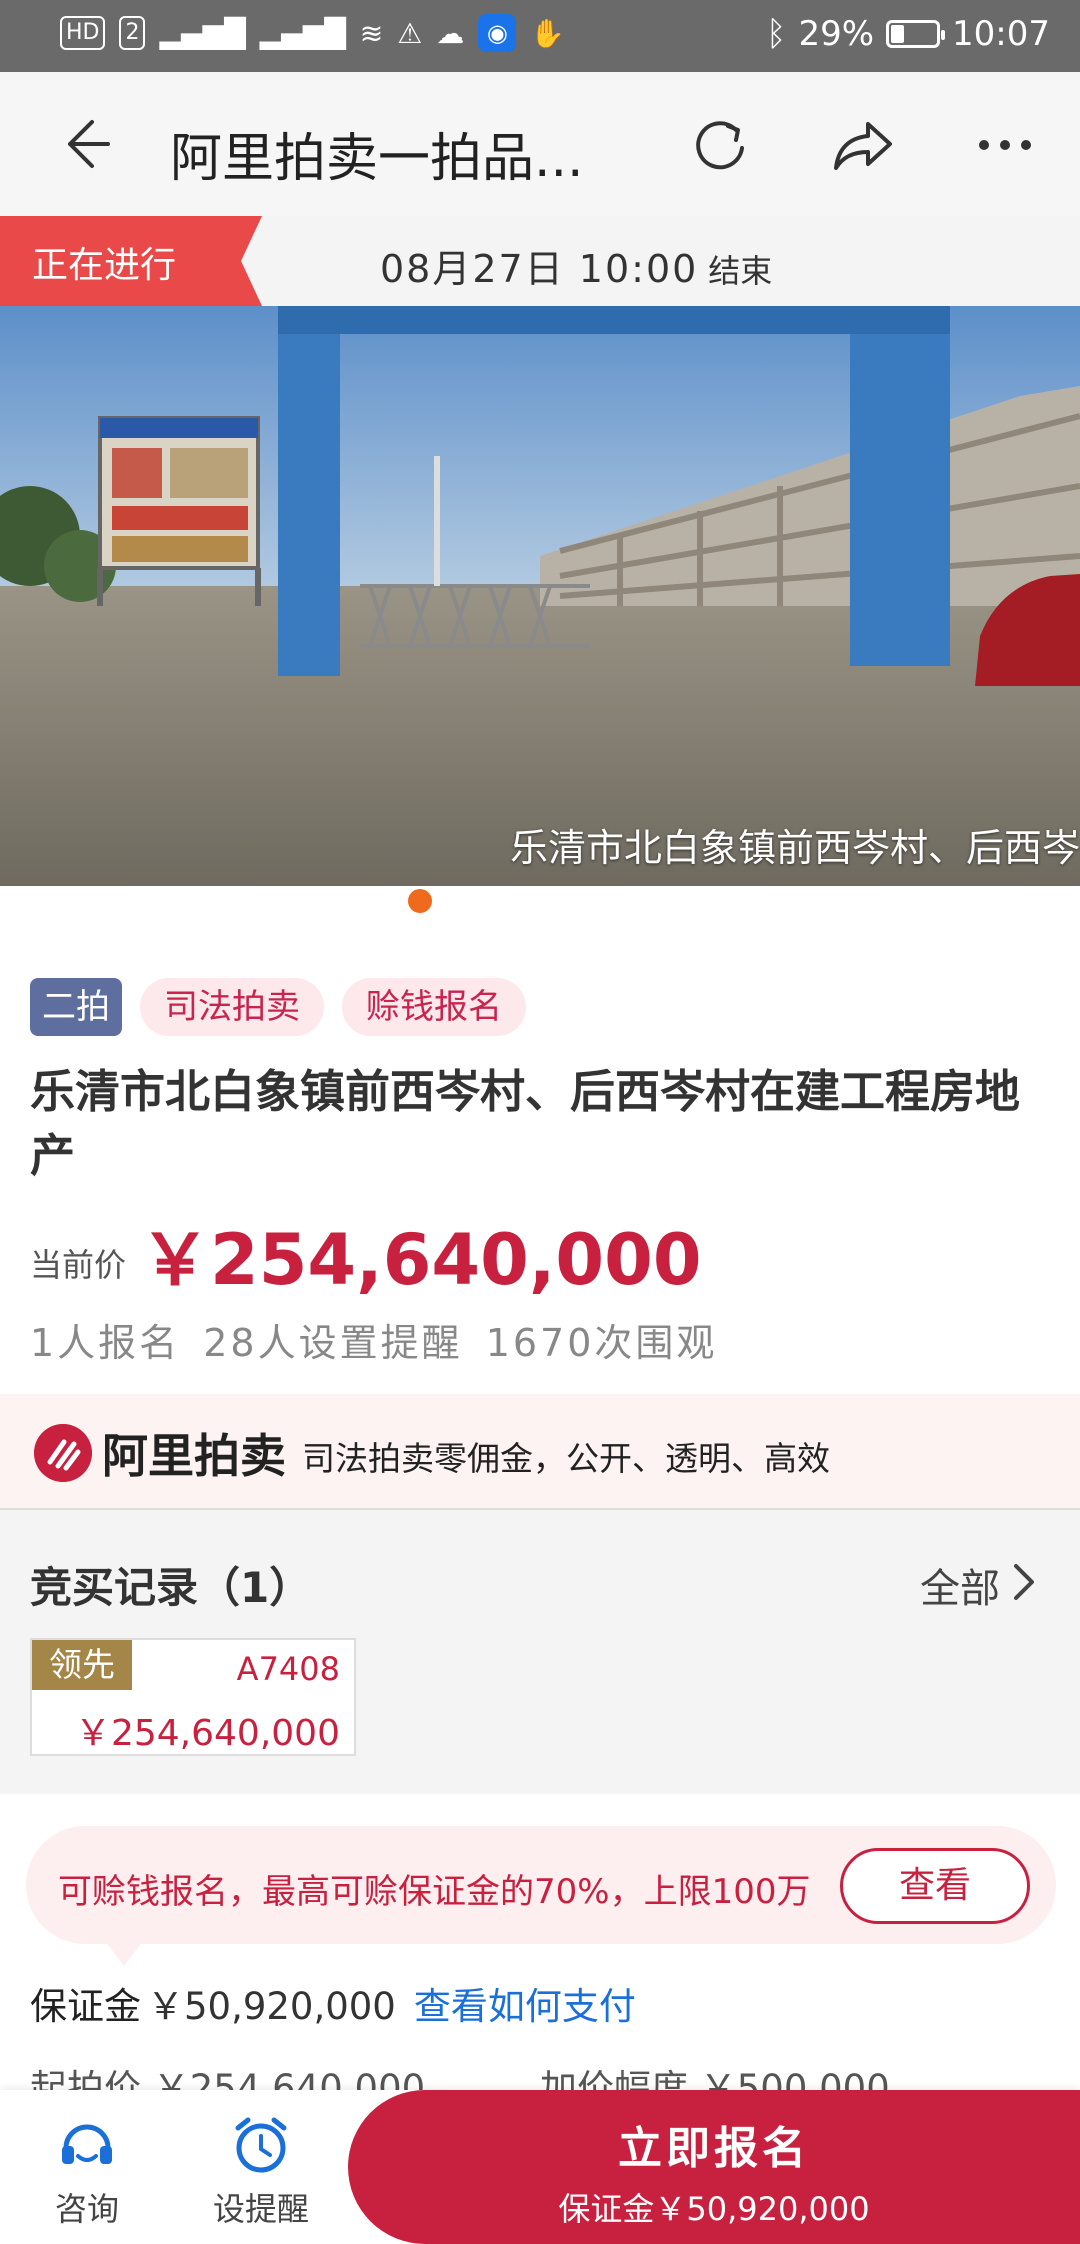  What do you see at coordinates (302, 33) in the screenshot?
I see `signal-icon-2: ▂▄▆█` at bounding box center [302, 33].